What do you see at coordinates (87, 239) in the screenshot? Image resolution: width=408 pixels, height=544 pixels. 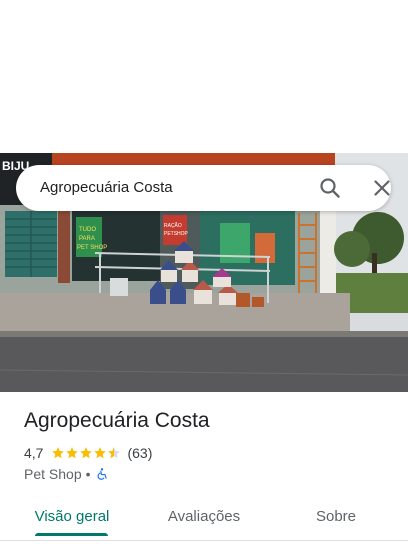 I see `poster-line: PARA` at bounding box center [87, 239].